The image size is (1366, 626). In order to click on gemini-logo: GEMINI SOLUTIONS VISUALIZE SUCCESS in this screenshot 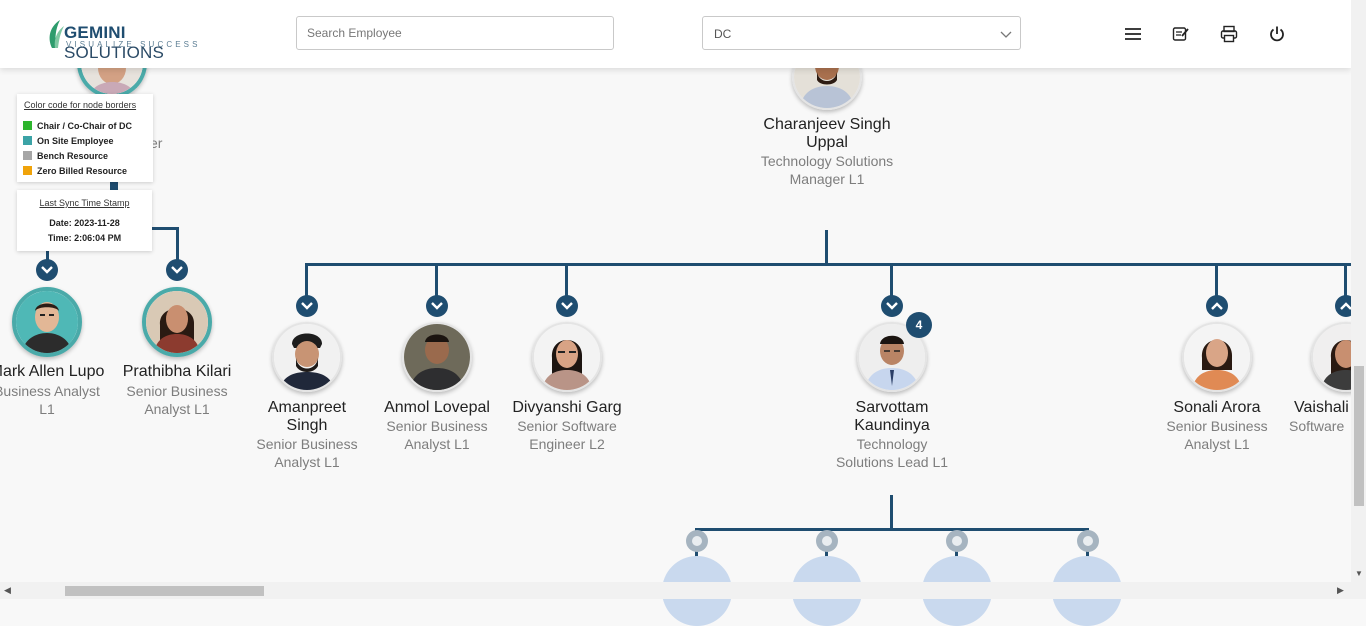, I will do `click(136, 40)`.